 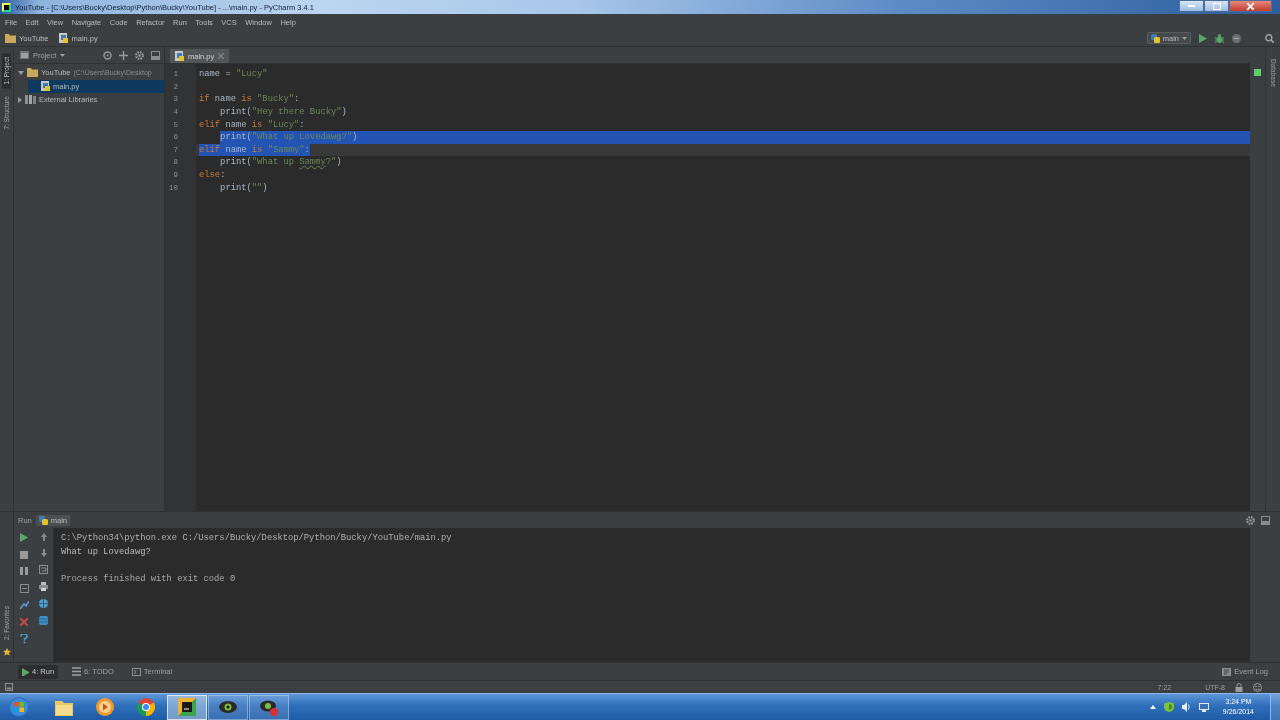 What do you see at coordinates (1203, 707) in the screenshot?
I see `monitor-icon` at bounding box center [1203, 707].